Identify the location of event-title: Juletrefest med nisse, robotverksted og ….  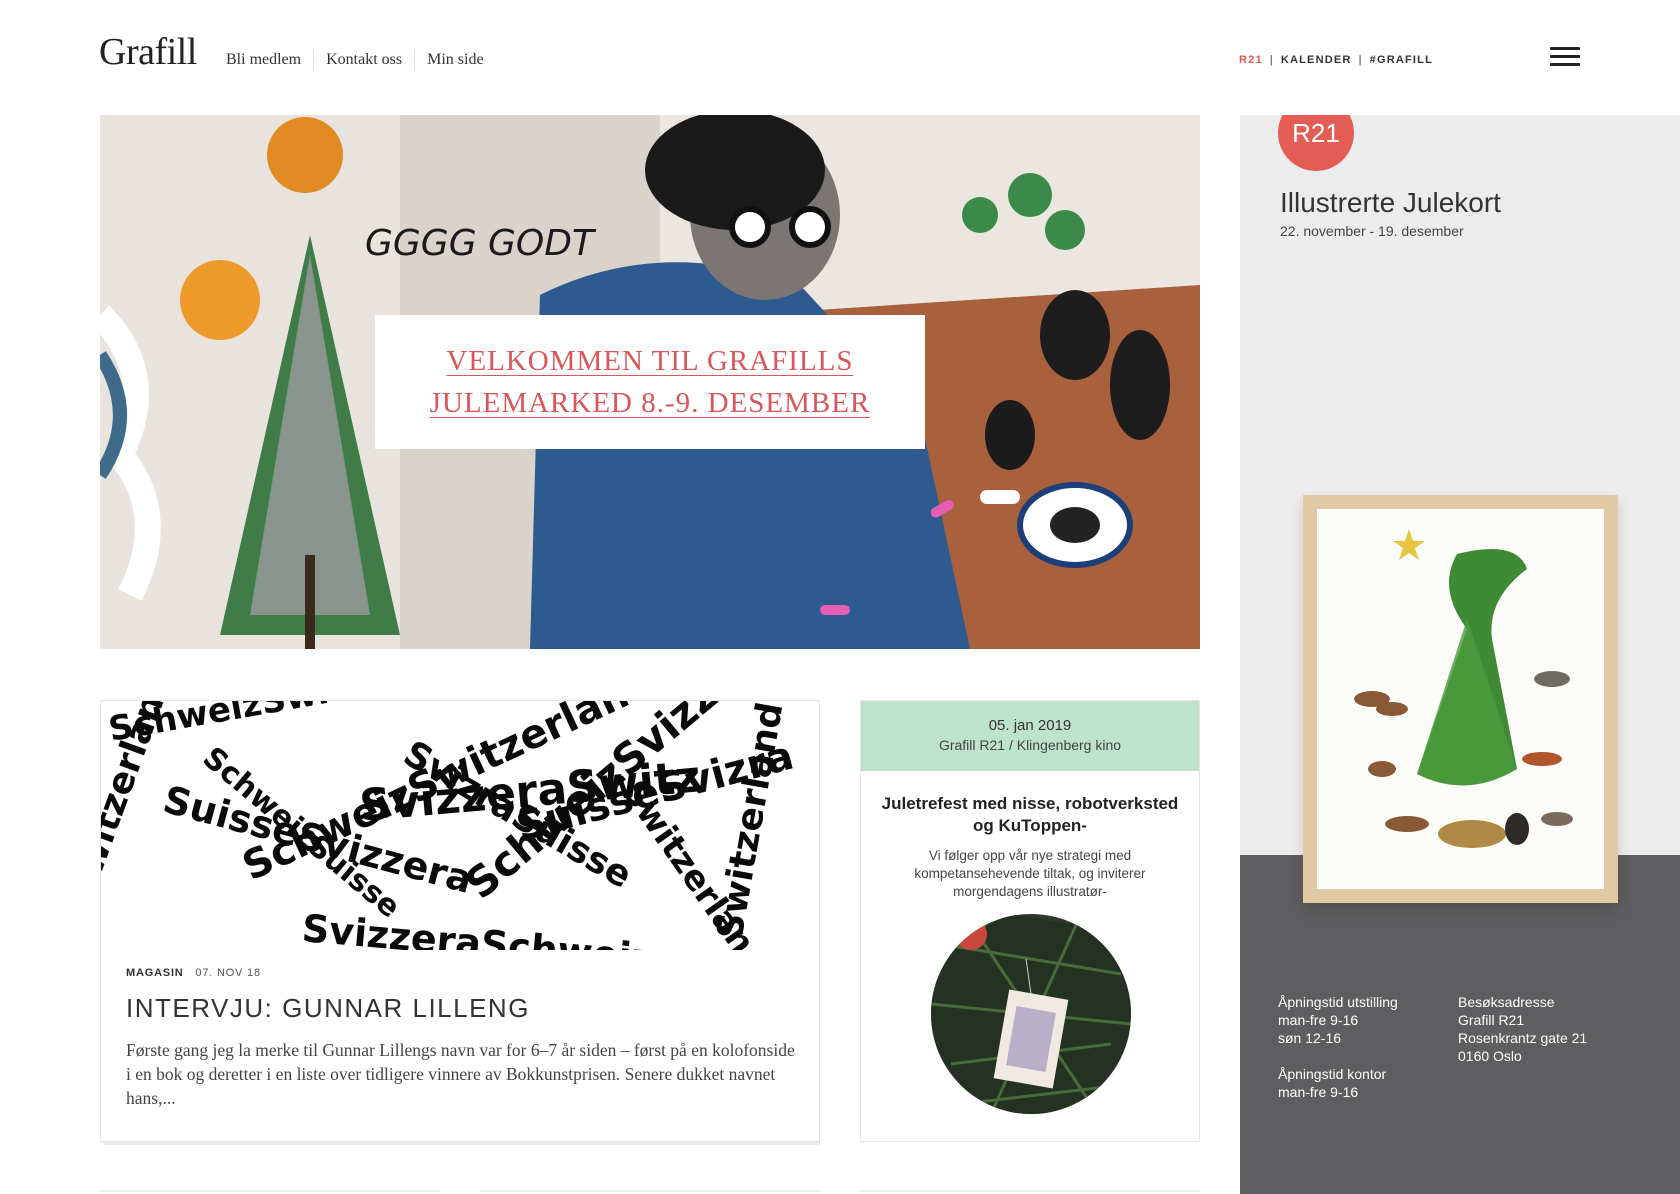
(1030, 815).